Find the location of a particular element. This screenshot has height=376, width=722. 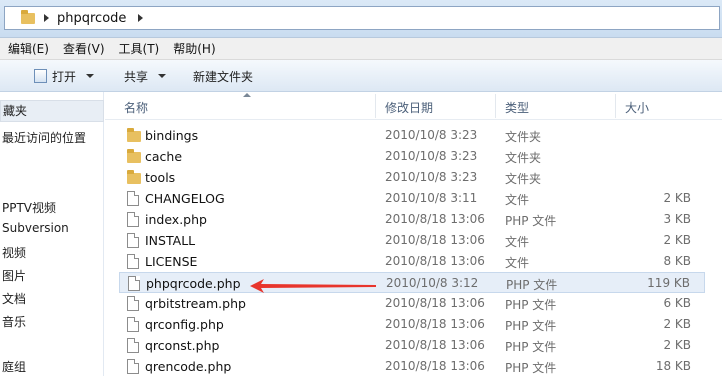

nav-item-recent-places: 最近访问的位置 is located at coordinates (44, 137).